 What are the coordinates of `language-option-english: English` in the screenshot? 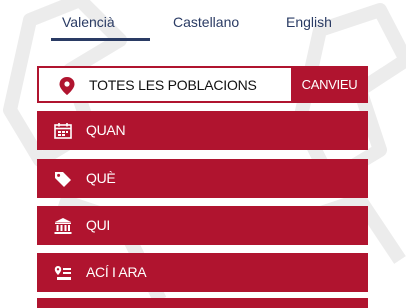 It's located at (309, 22).